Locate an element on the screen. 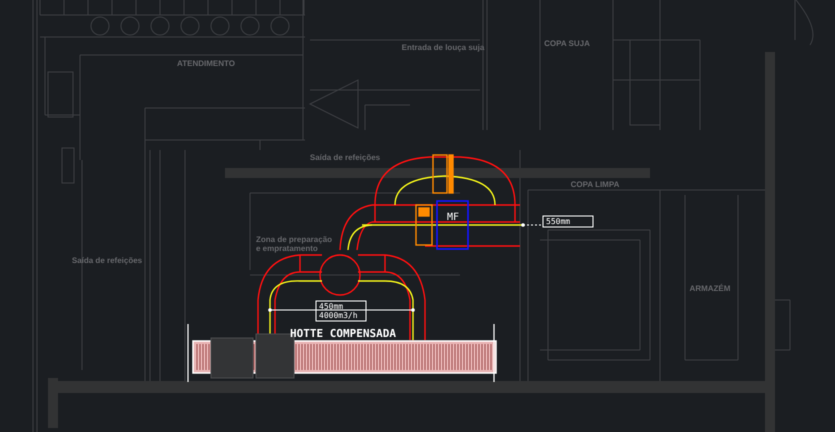 The image size is (835, 432). leader-line is located at coordinates (532, 225).